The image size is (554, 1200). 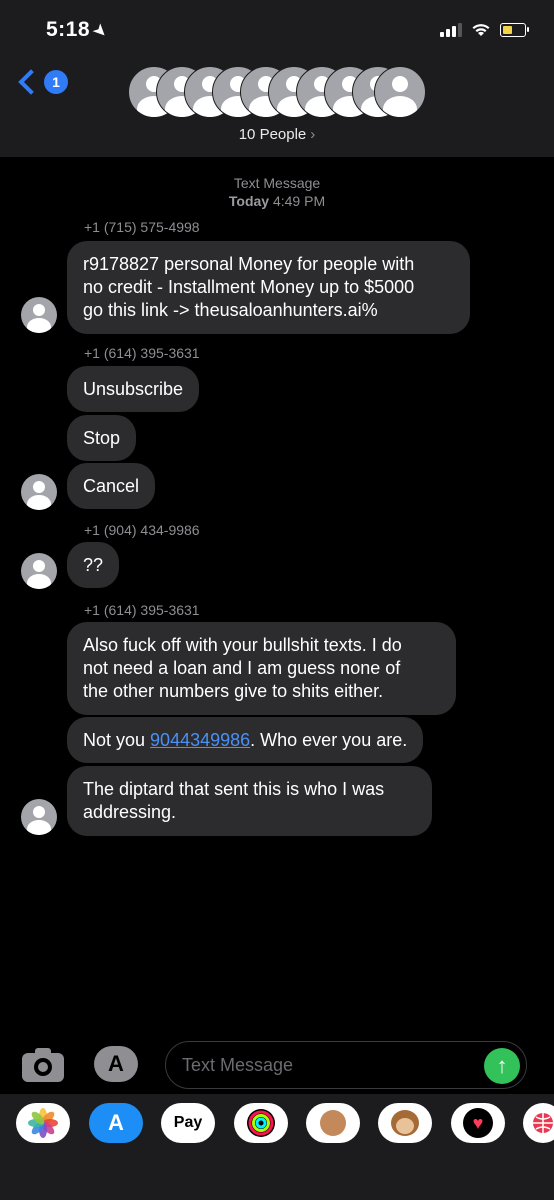 I want to click on camera-icon, so click(x=43, y=1067).